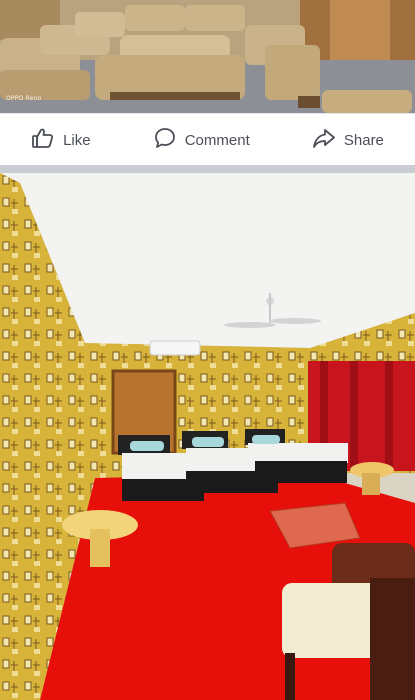  What do you see at coordinates (24, 98) in the screenshot?
I see `photo-watermark: OPPO Reno` at bounding box center [24, 98].